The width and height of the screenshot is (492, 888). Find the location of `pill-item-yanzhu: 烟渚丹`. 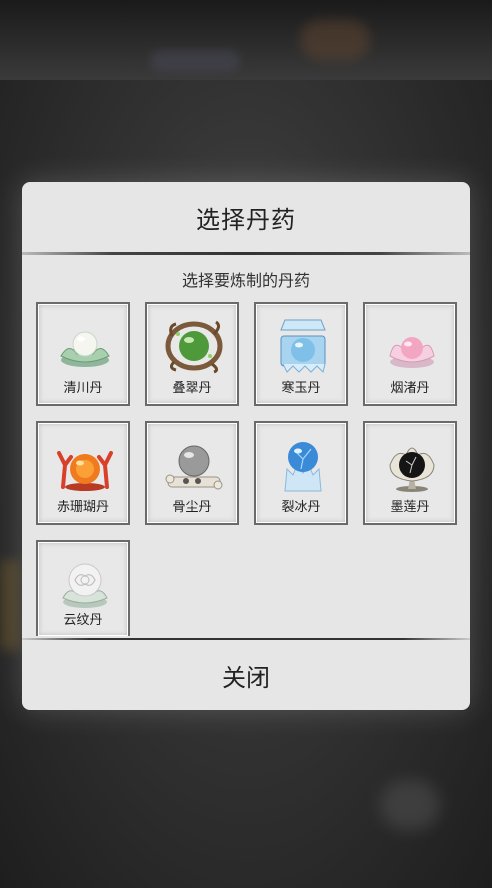

pill-item-yanzhu: 烟渚丹 is located at coordinates (410, 354).